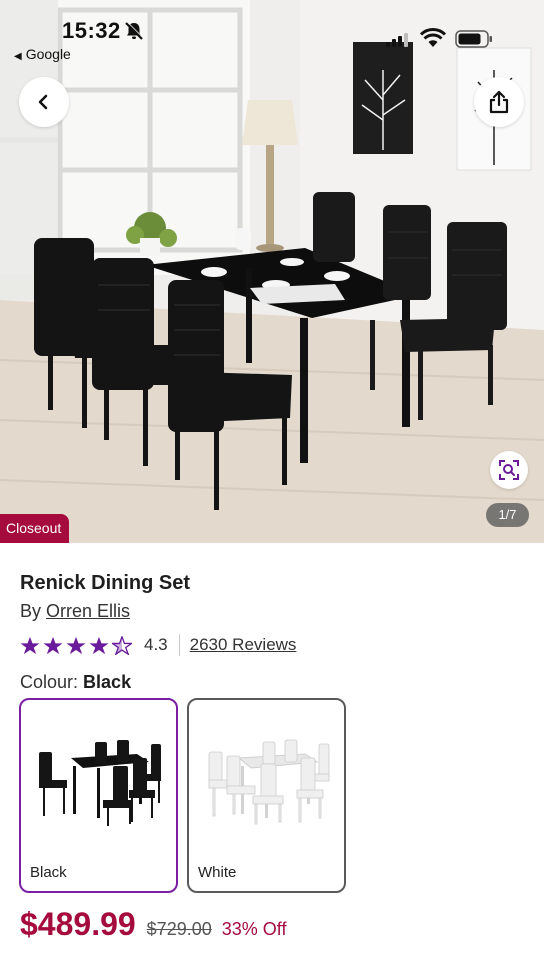 The height and width of the screenshot is (960, 544). Describe the element at coordinates (100, 783) in the screenshot. I see `black-set-thumbnail` at that location.